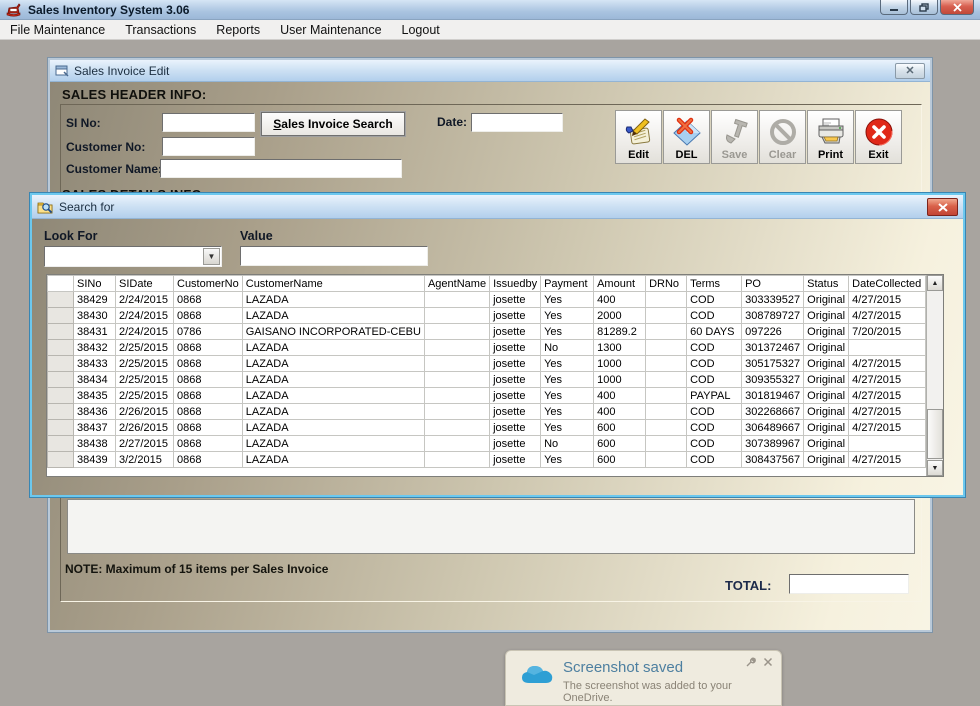 This screenshot has width=980, height=706. I want to click on column-header: Issuedby, so click(515, 283).